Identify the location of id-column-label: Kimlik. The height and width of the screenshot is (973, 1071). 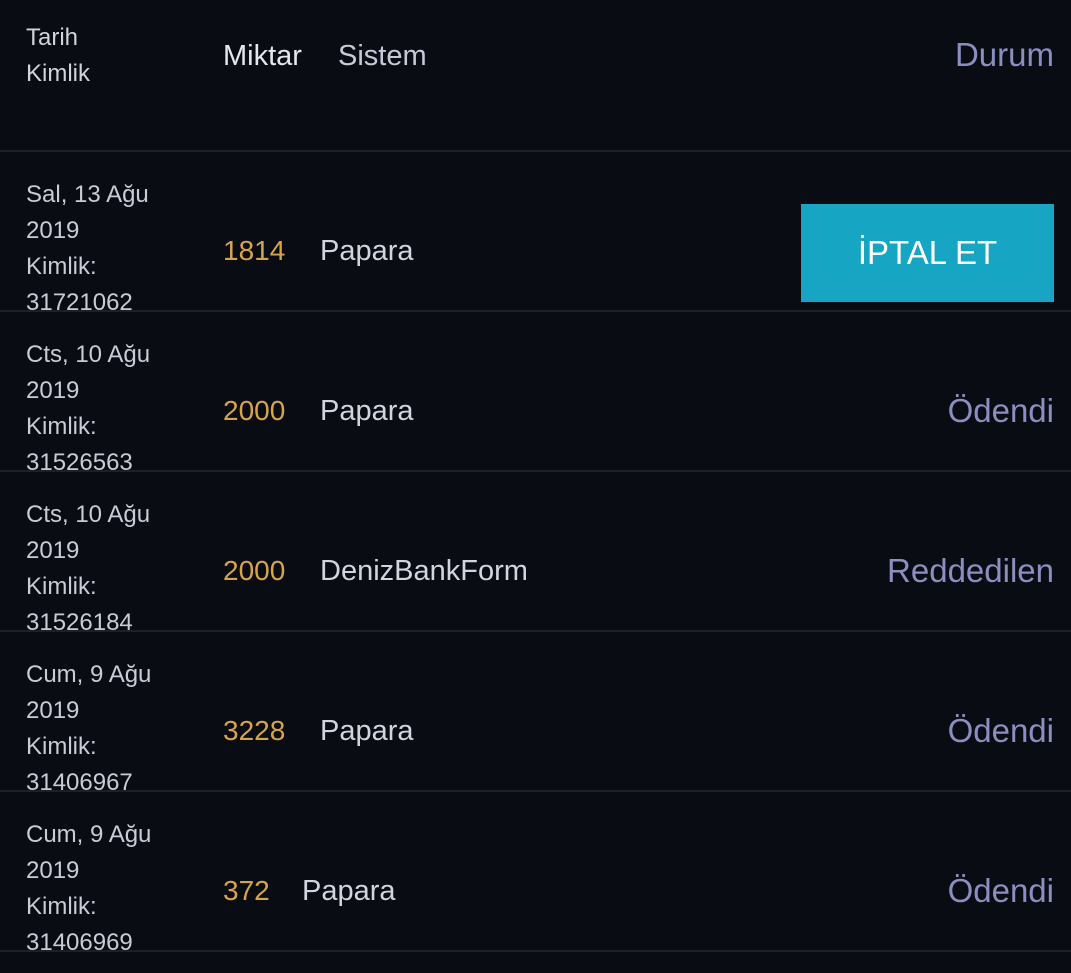
(58, 73).